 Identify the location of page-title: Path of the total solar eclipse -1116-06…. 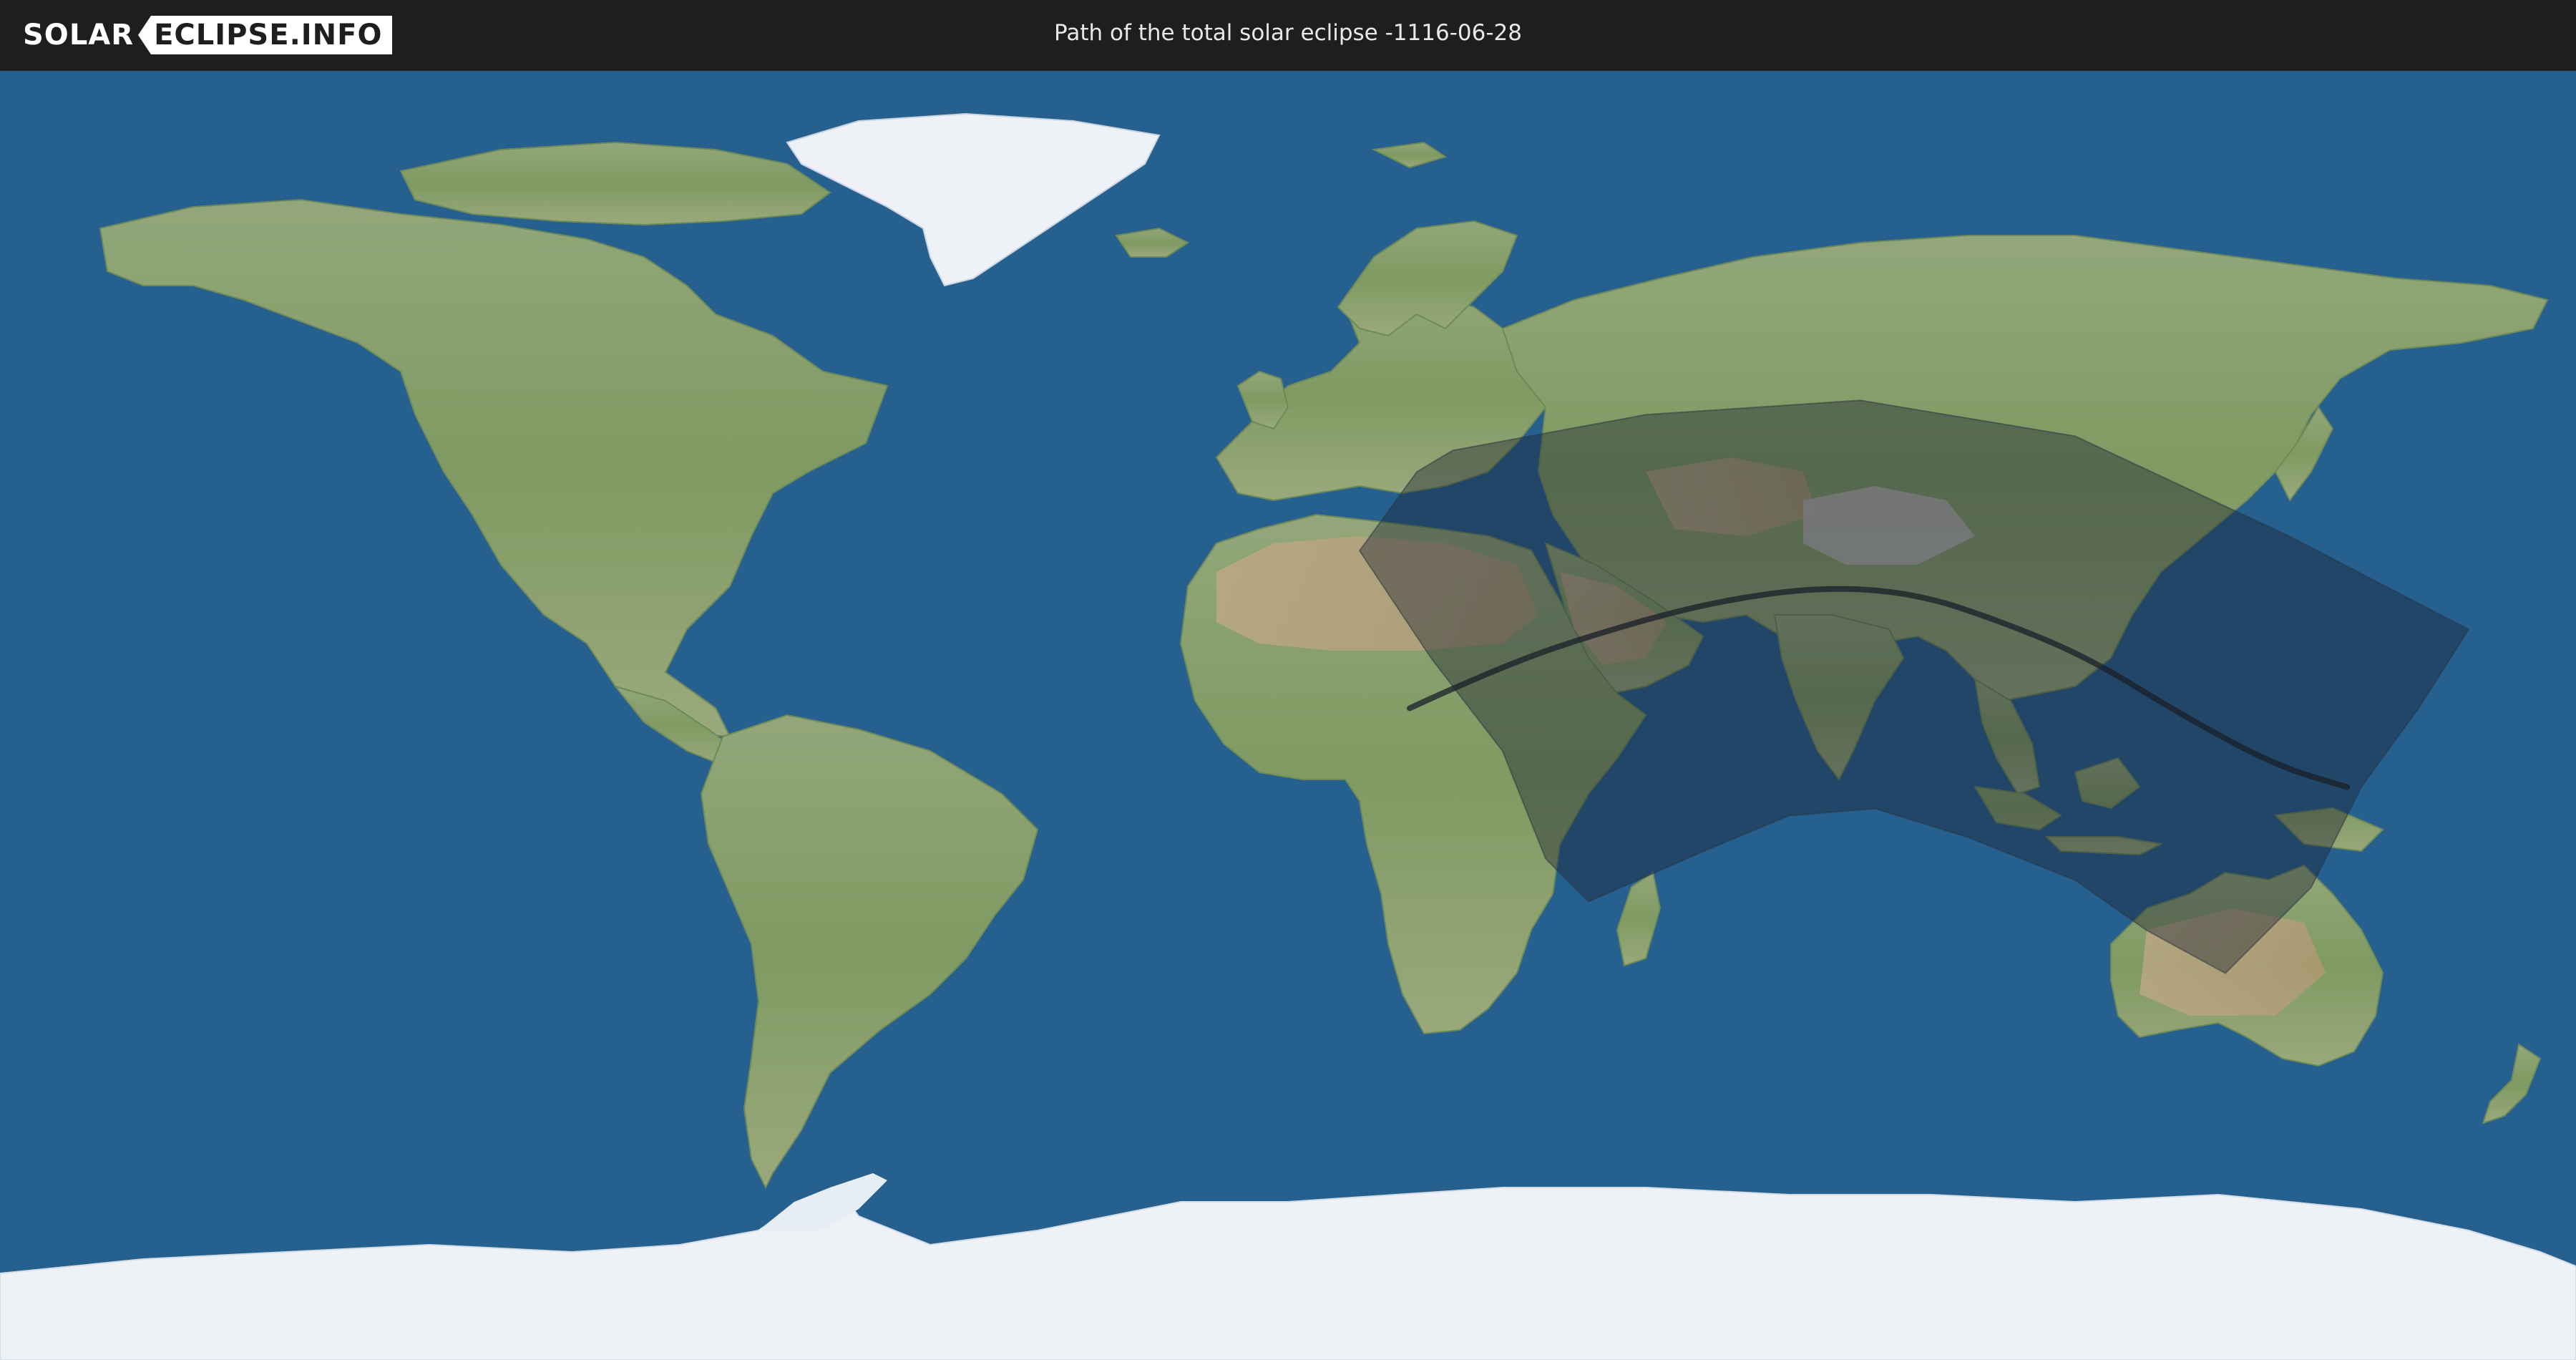
(1288, 33).